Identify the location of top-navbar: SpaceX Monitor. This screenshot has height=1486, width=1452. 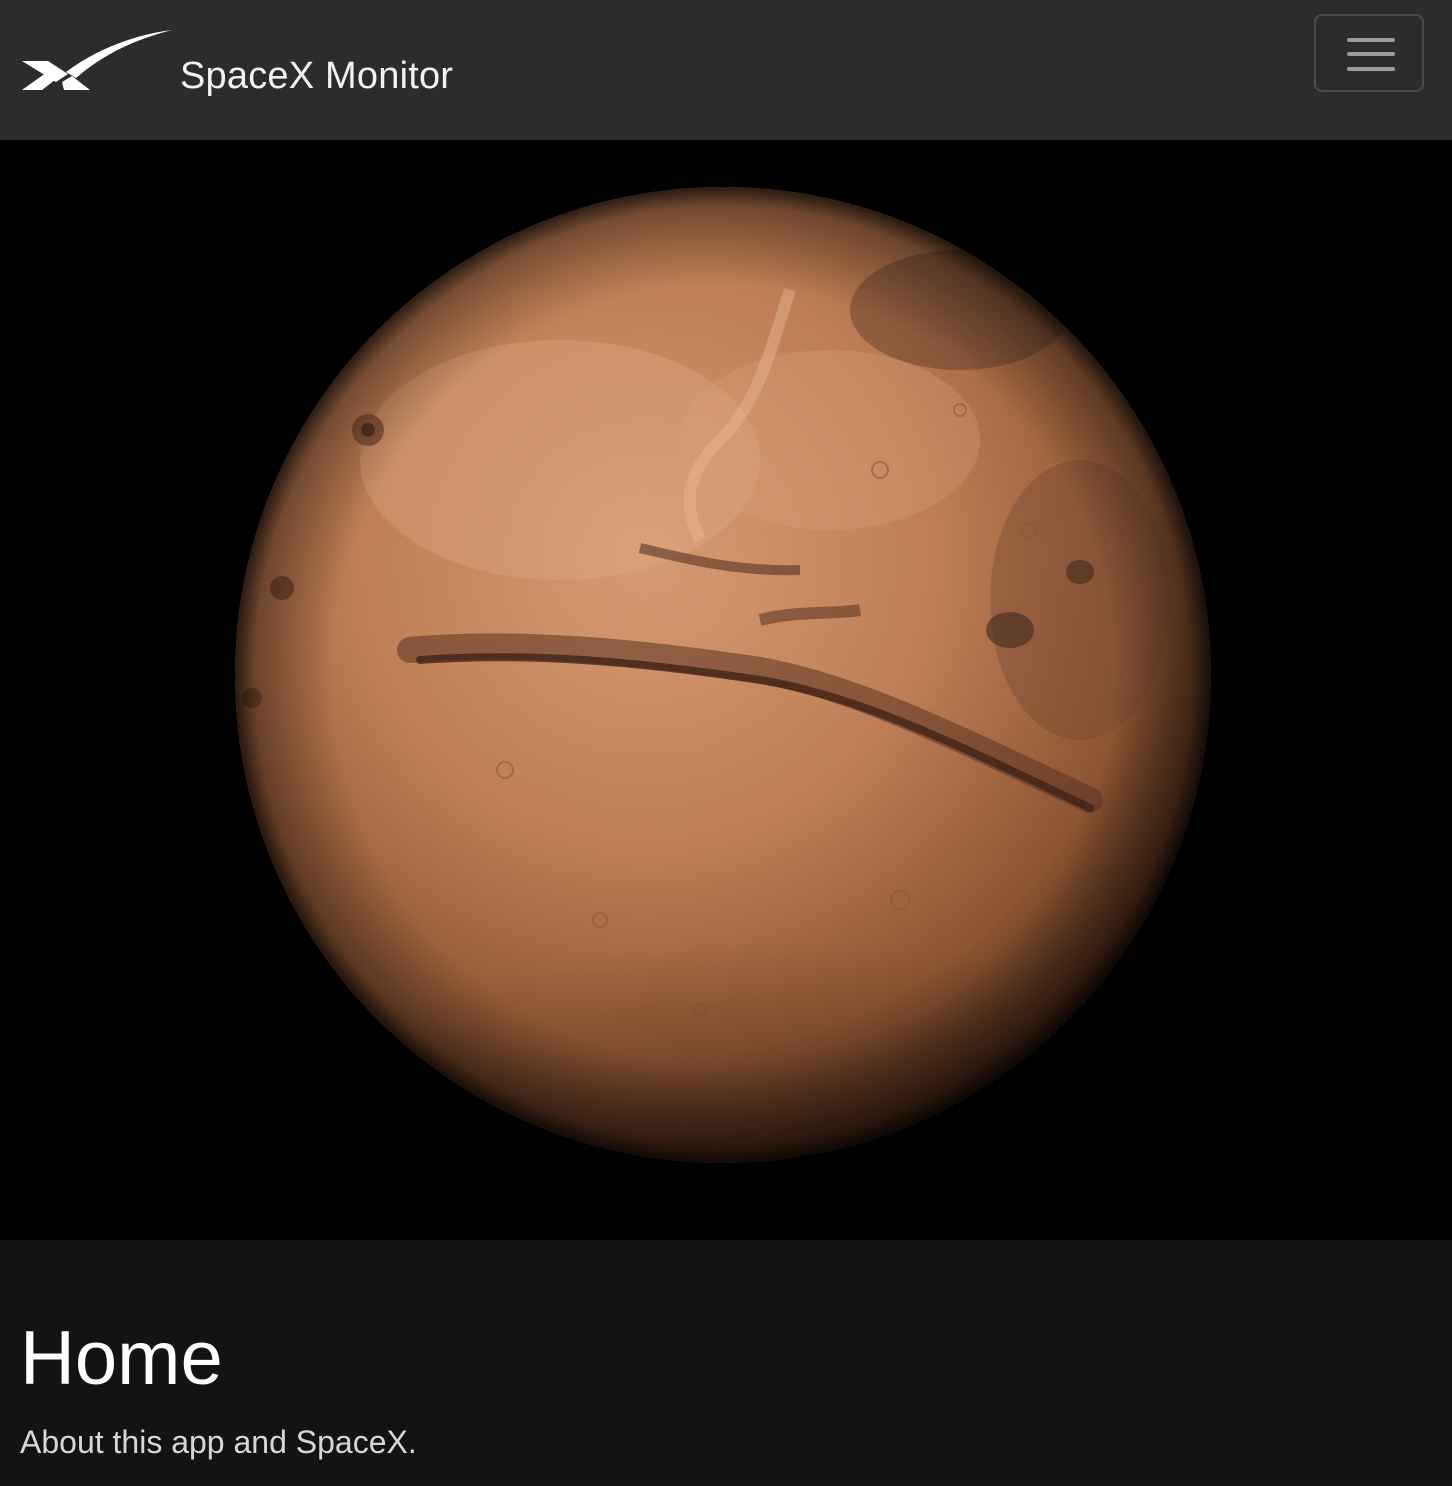
(726, 70).